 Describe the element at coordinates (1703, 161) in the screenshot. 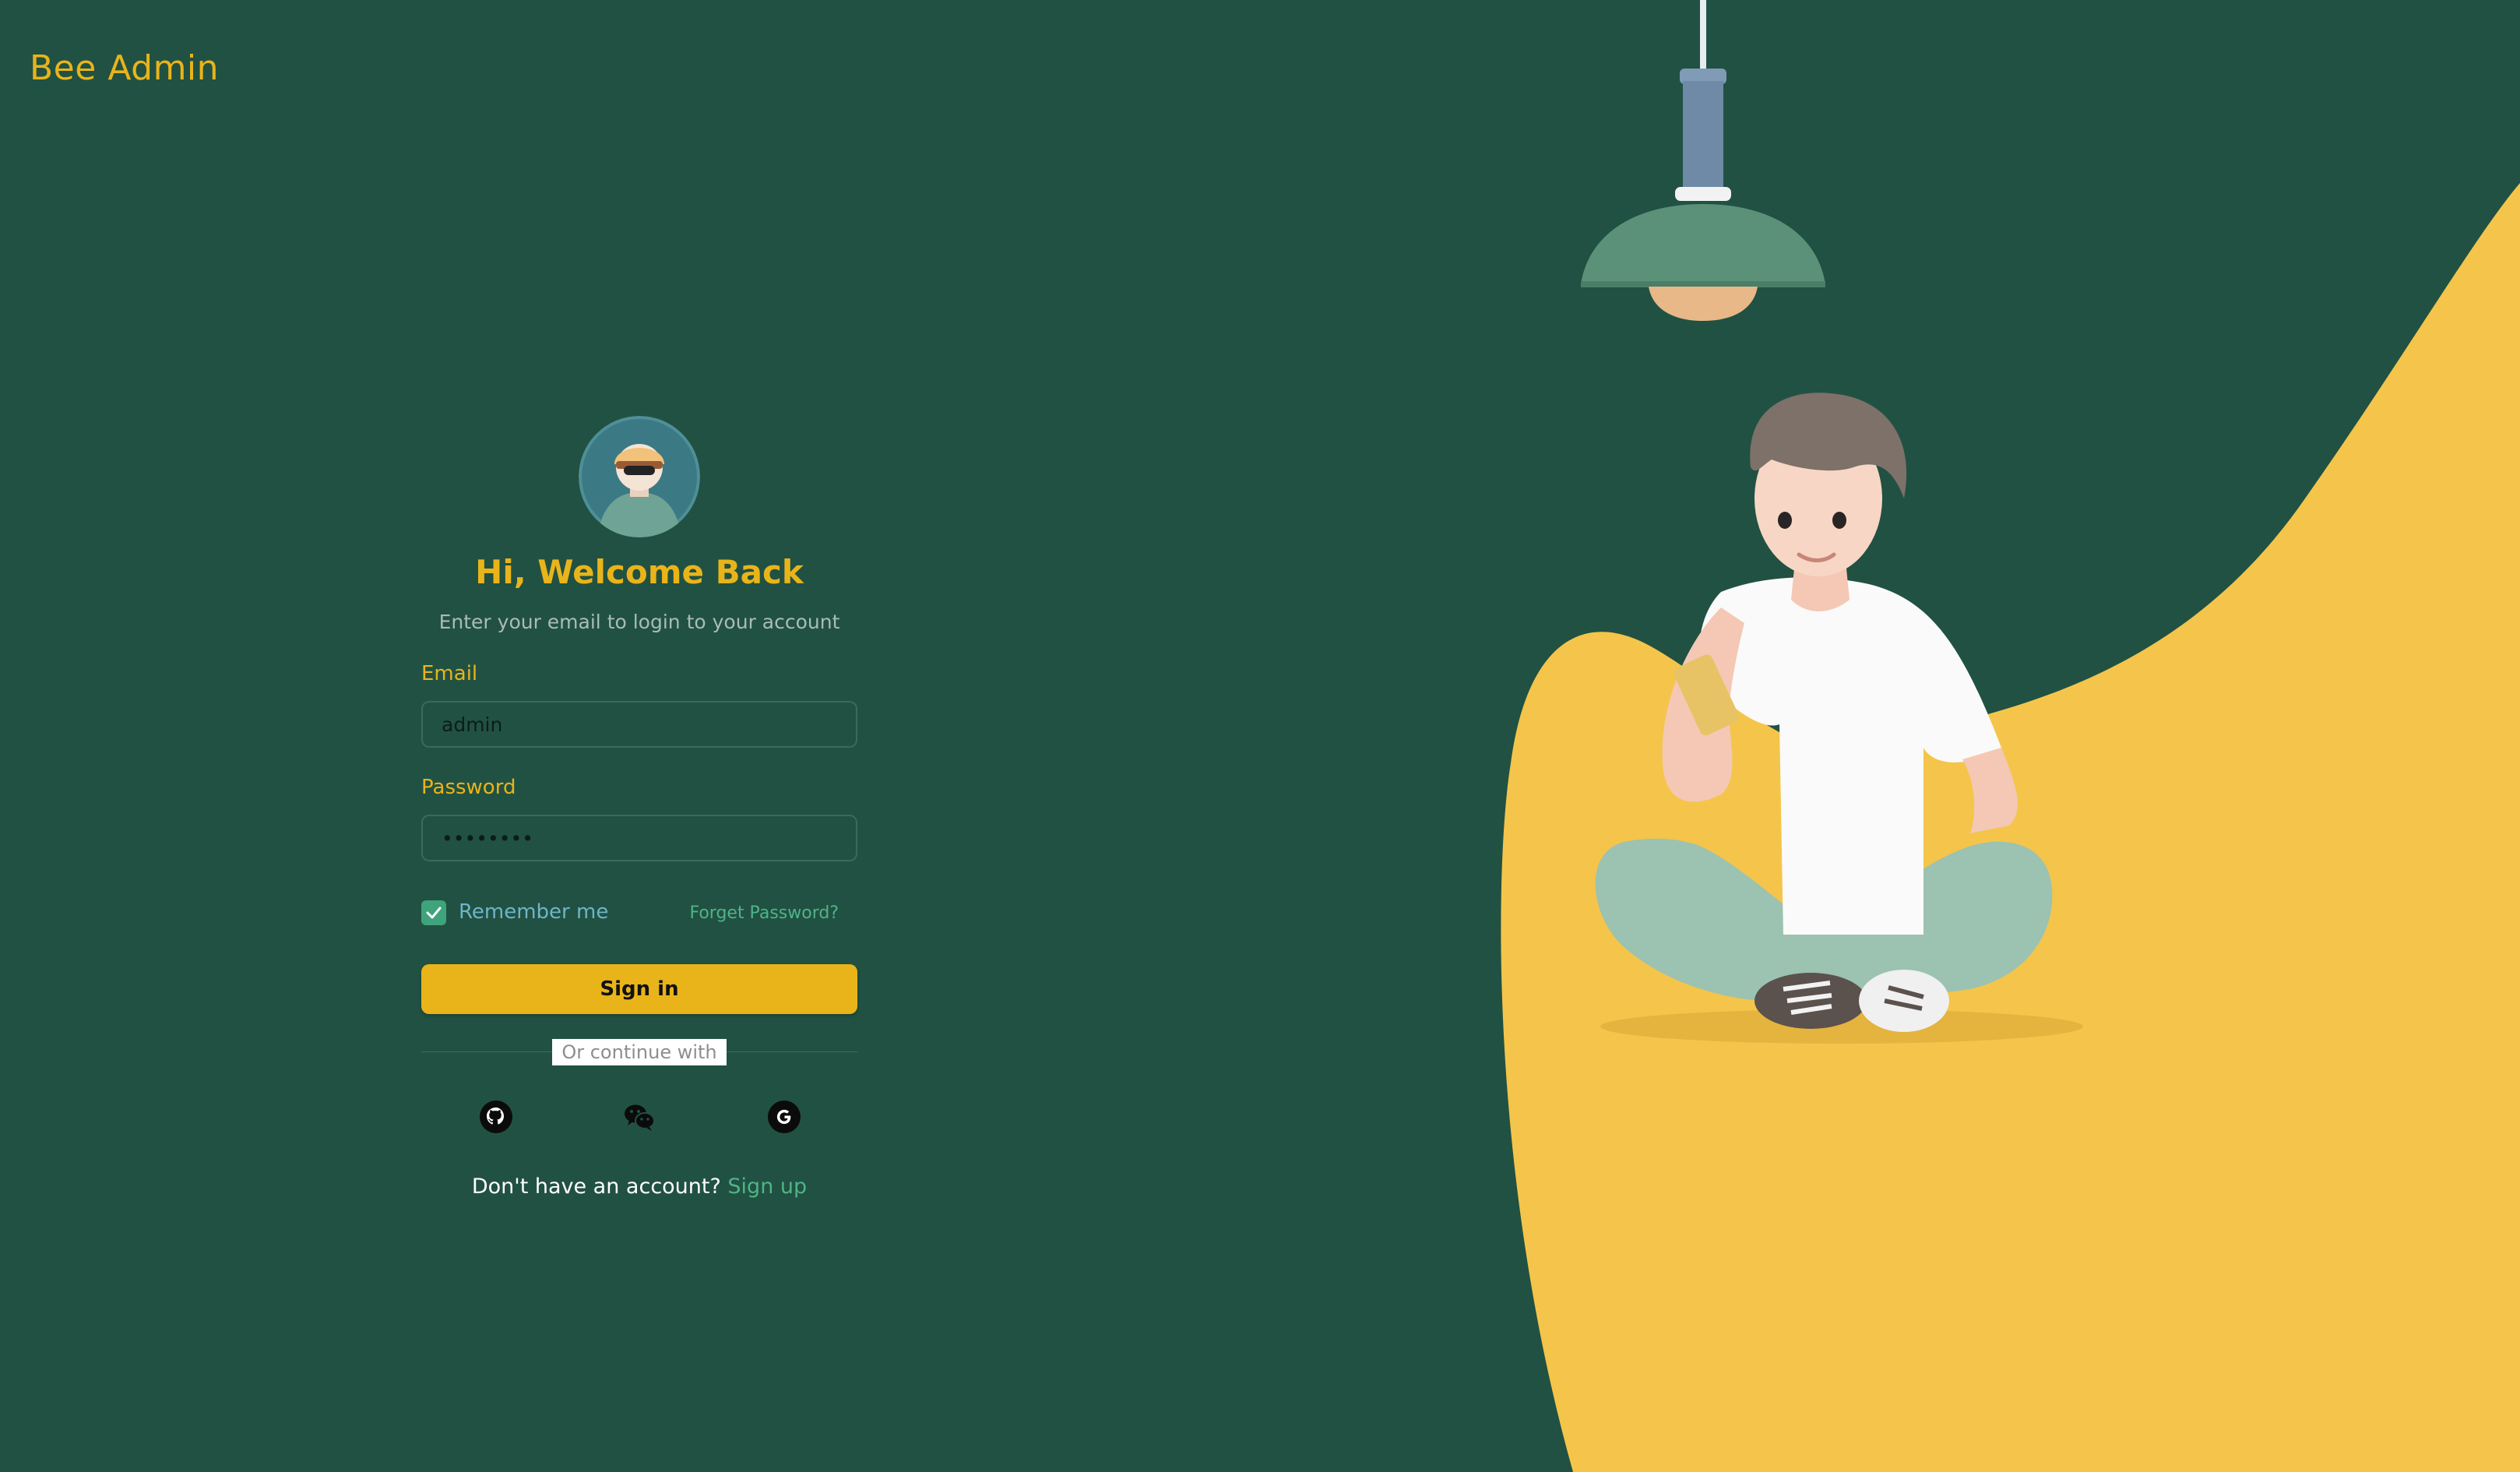

I see `pendant-lamp` at that location.